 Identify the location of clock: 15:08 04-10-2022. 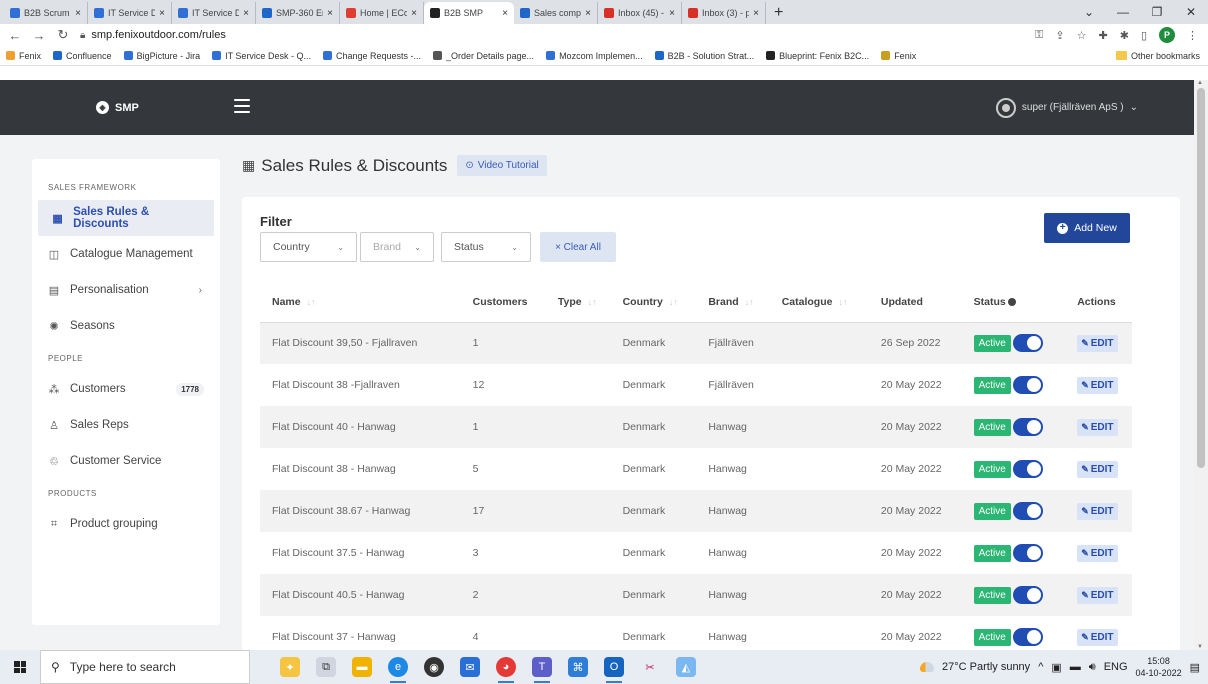
(1159, 667).